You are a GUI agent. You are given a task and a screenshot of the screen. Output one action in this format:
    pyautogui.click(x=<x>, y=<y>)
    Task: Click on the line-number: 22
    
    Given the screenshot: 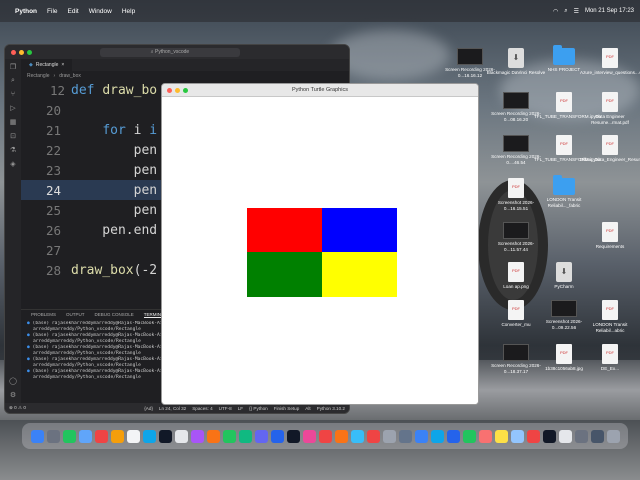 What is the action you would take?
    pyautogui.click(x=53, y=150)
    